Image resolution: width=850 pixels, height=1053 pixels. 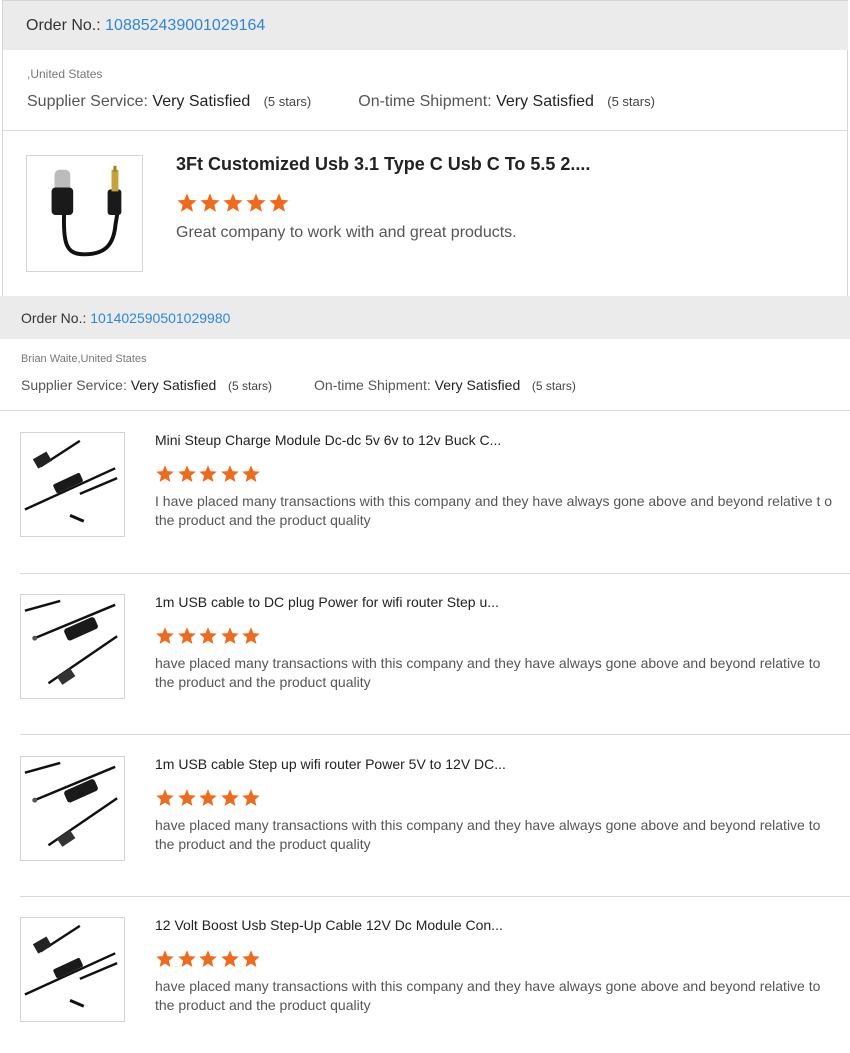 I want to click on order-number-link: 101402590501029980, so click(x=160, y=318).